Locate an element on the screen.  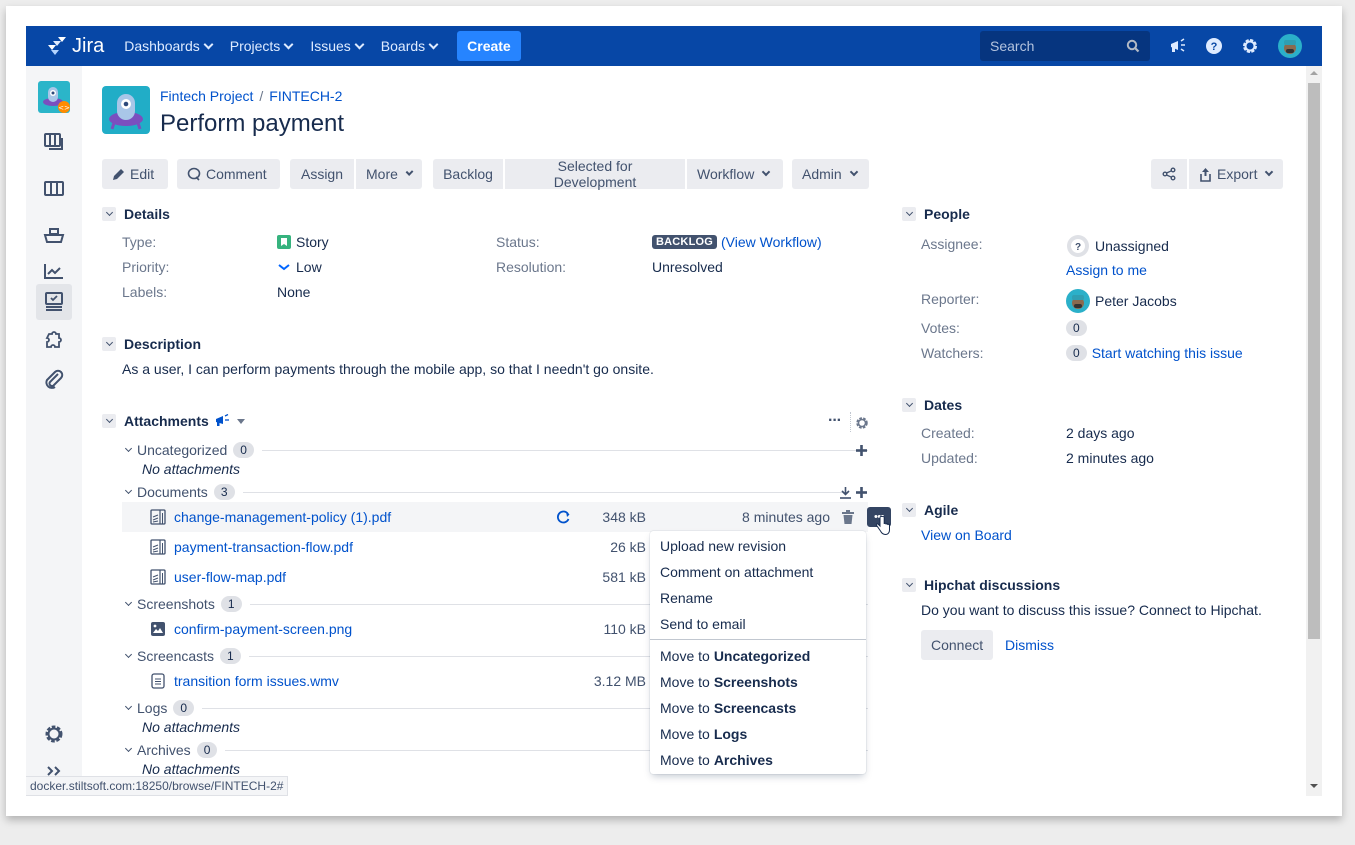
project-avatar-large is located at coordinates (126, 110).